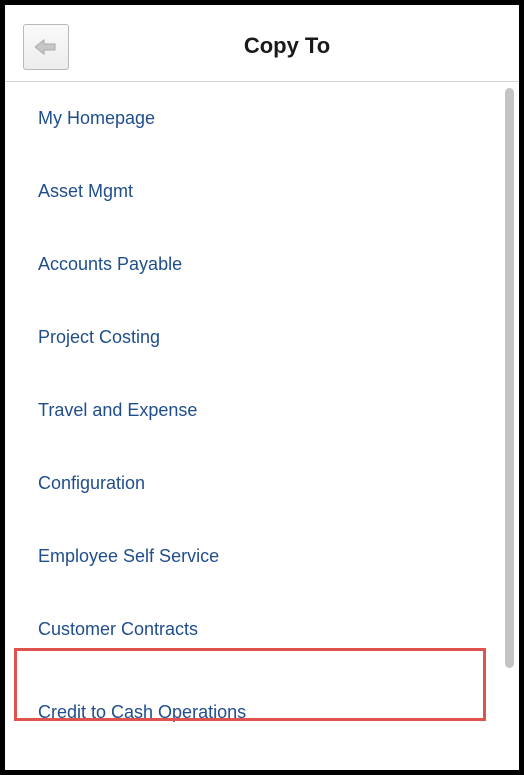 This screenshot has width=524, height=775. What do you see at coordinates (252, 483) in the screenshot?
I see `menu-item-configuration: Configuration` at bounding box center [252, 483].